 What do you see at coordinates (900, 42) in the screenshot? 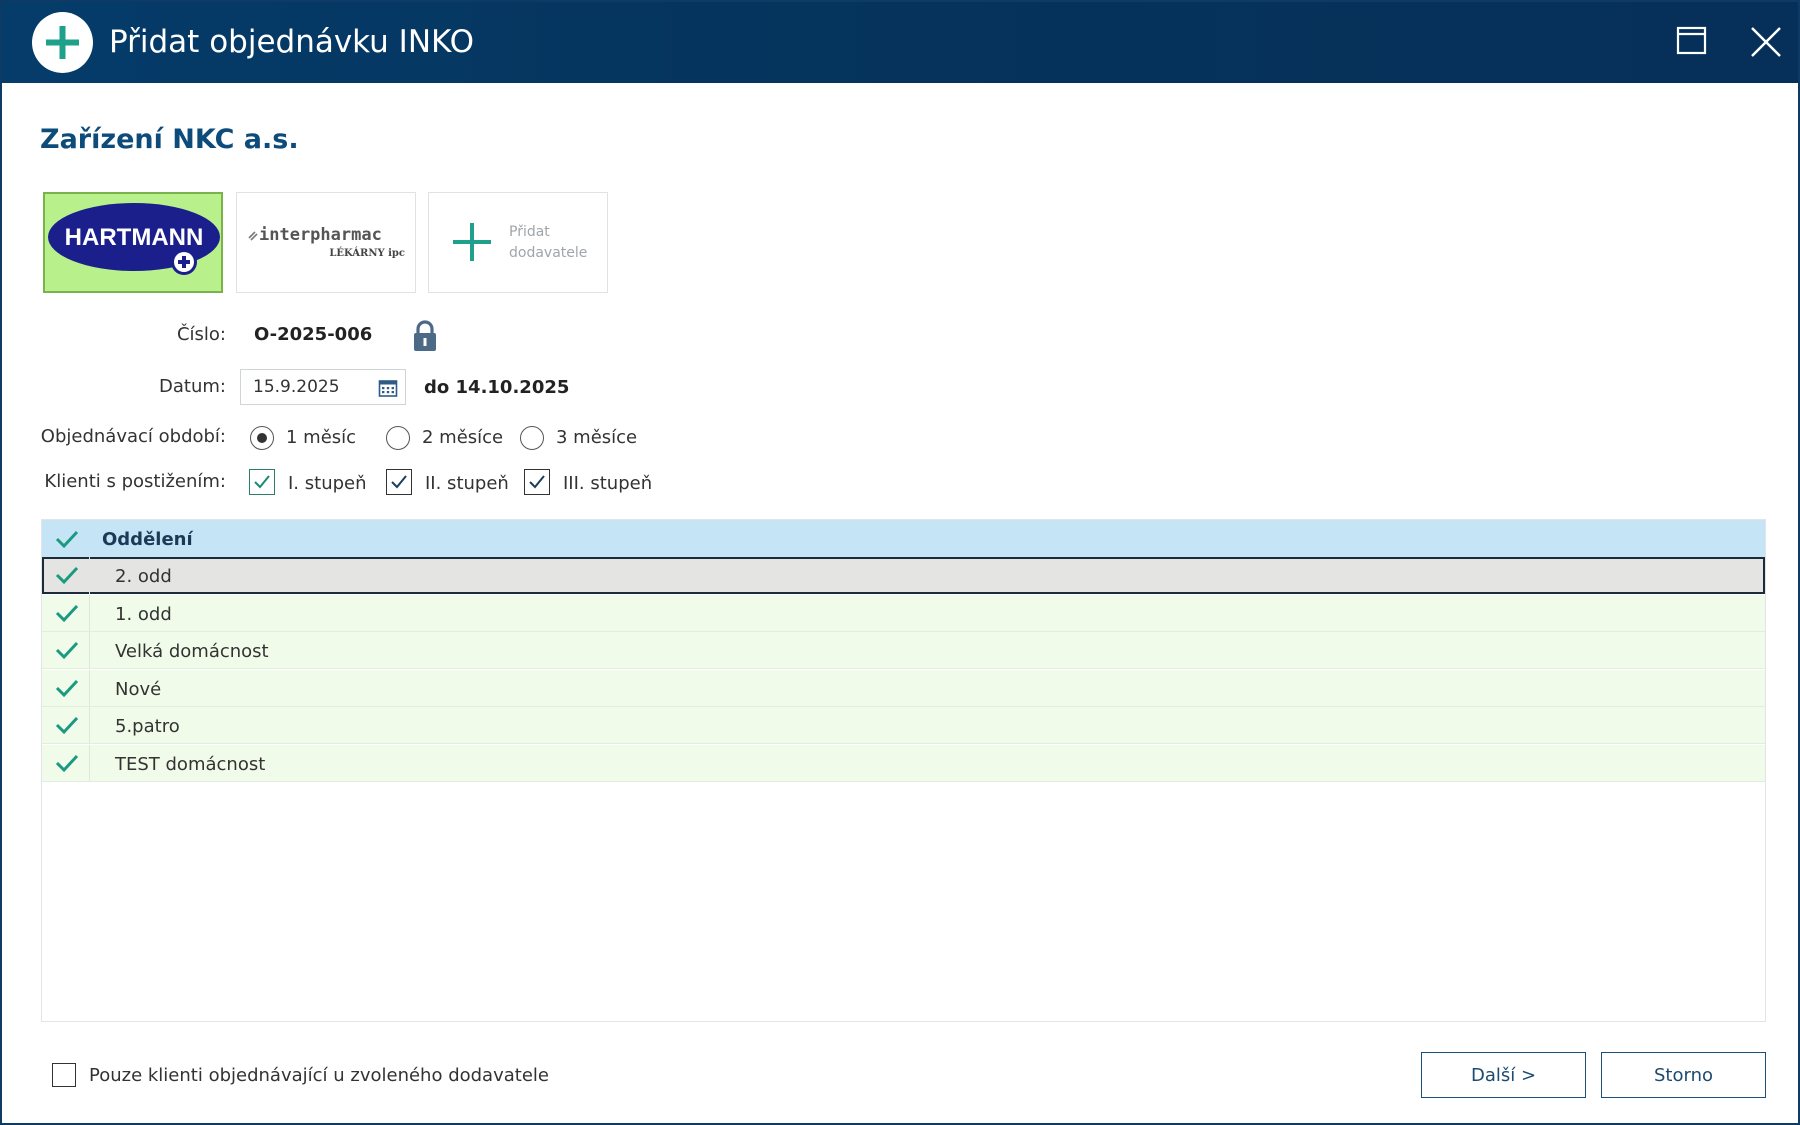
I see `title-bar: Přidat objednávku INKO` at bounding box center [900, 42].